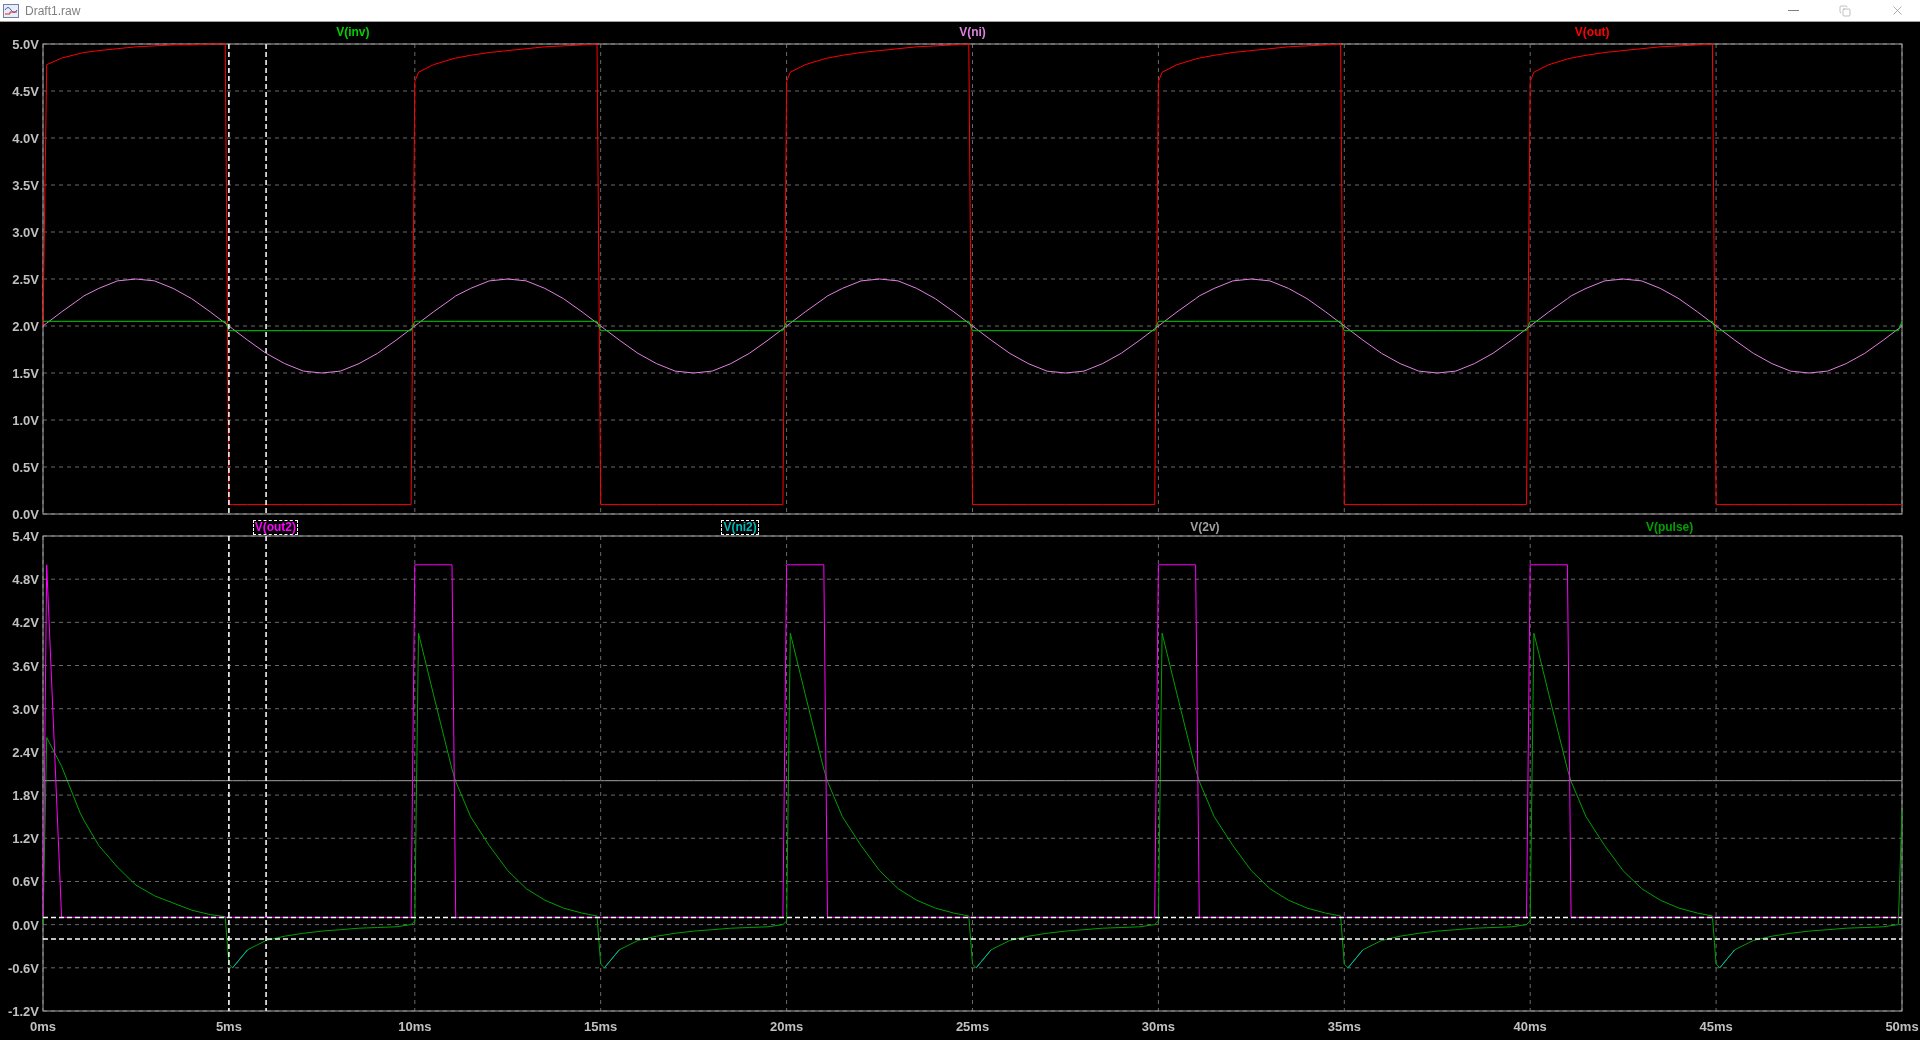  Describe the element at coordinates (23, 1011) in the screenshot. I see `axis-label: -1.2V` at that location.